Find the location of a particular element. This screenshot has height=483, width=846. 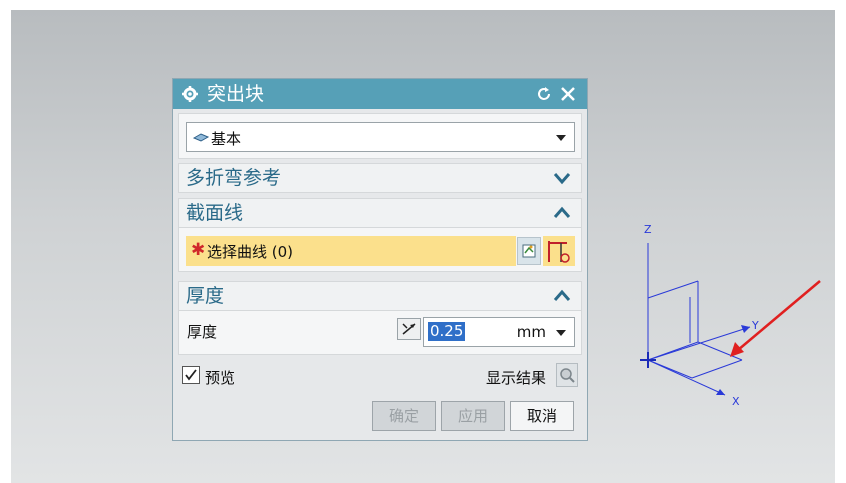

reverse-direction-icon is located at coordinates (409, 329).